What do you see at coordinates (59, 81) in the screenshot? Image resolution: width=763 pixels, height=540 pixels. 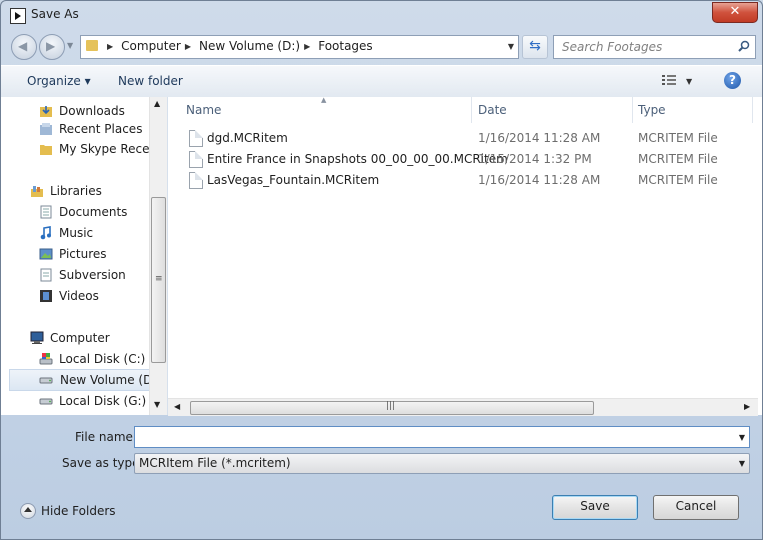 I see `organize-button: Organize ▾` at bounding box center [59, 81].